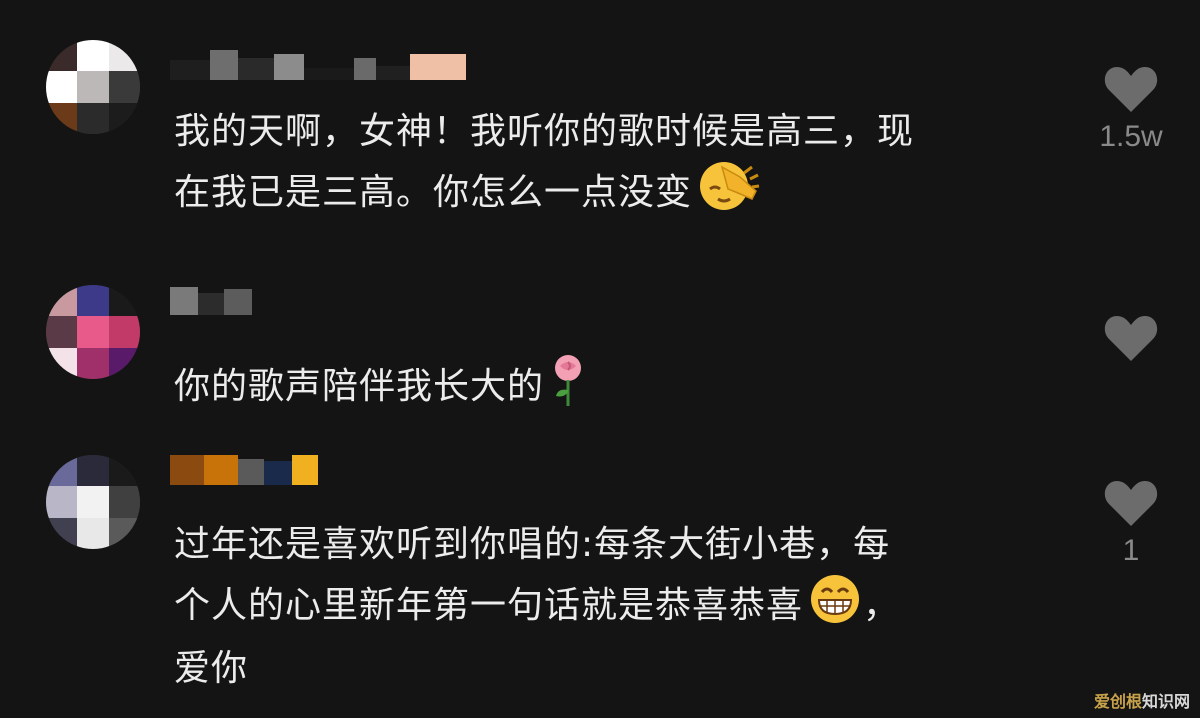 The width and height of the screenshot is (1200, 718). Describe the element at coordinates (882, 605) in the screenshot. I see `comment-text-punct: ，` at that location.